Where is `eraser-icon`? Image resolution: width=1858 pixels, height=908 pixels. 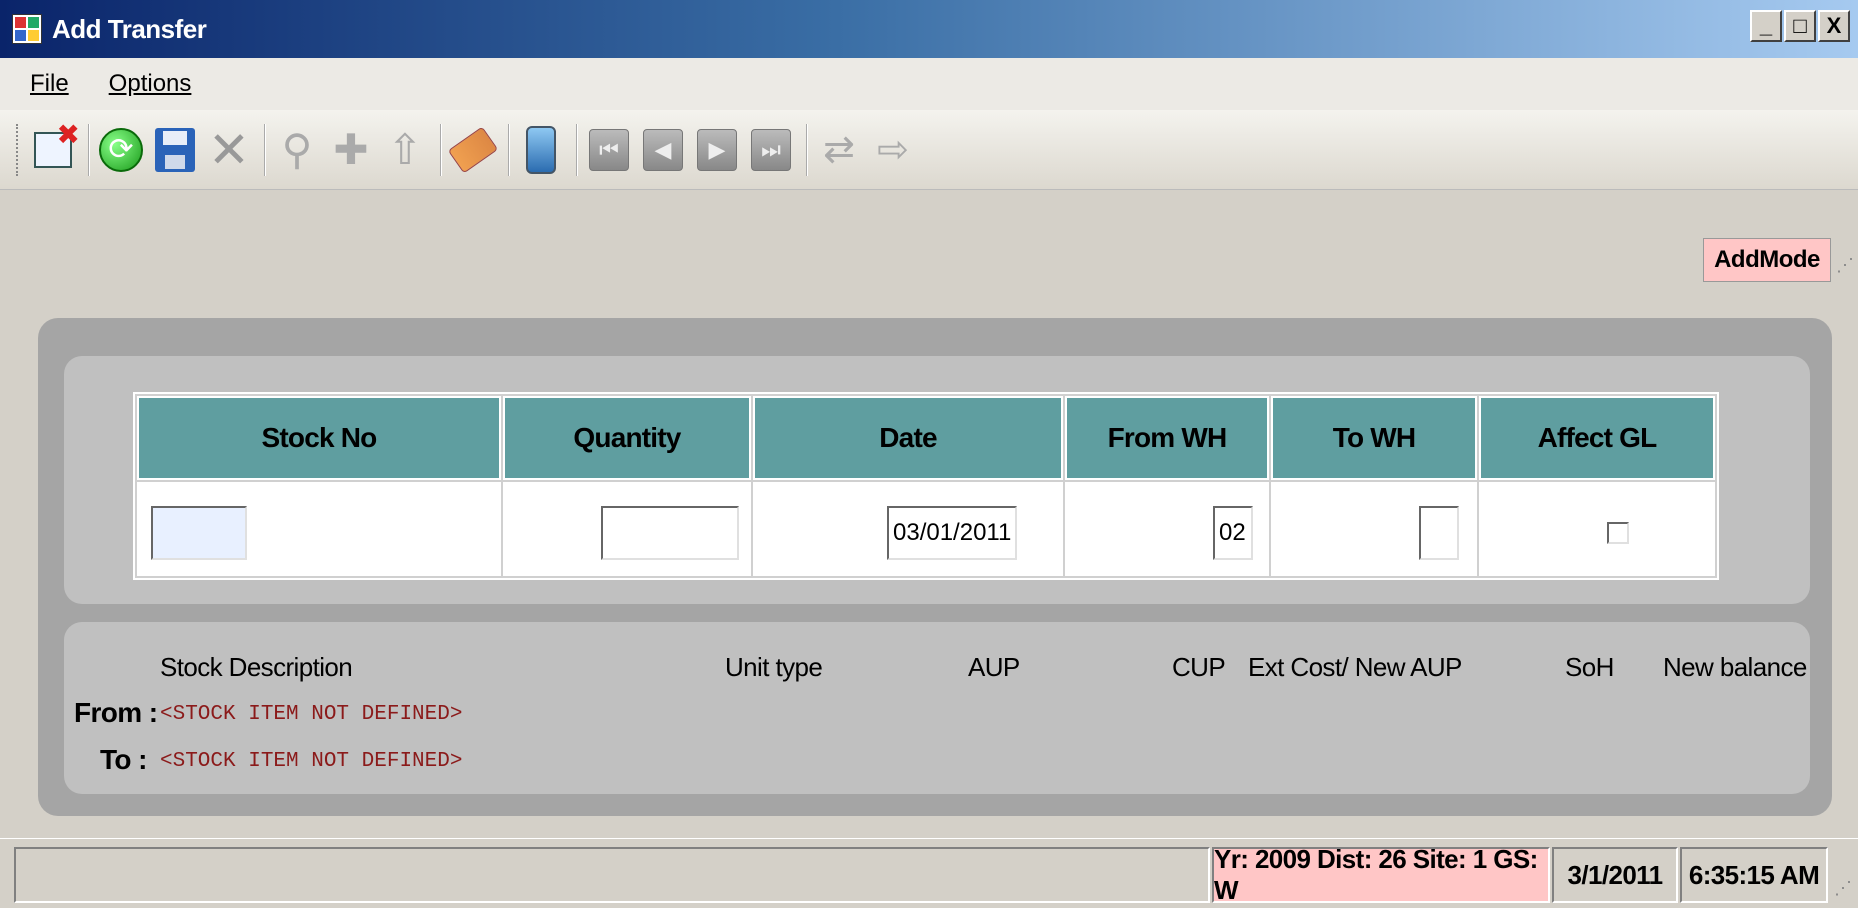 eraser-icon is located at coordinates (473, 149).